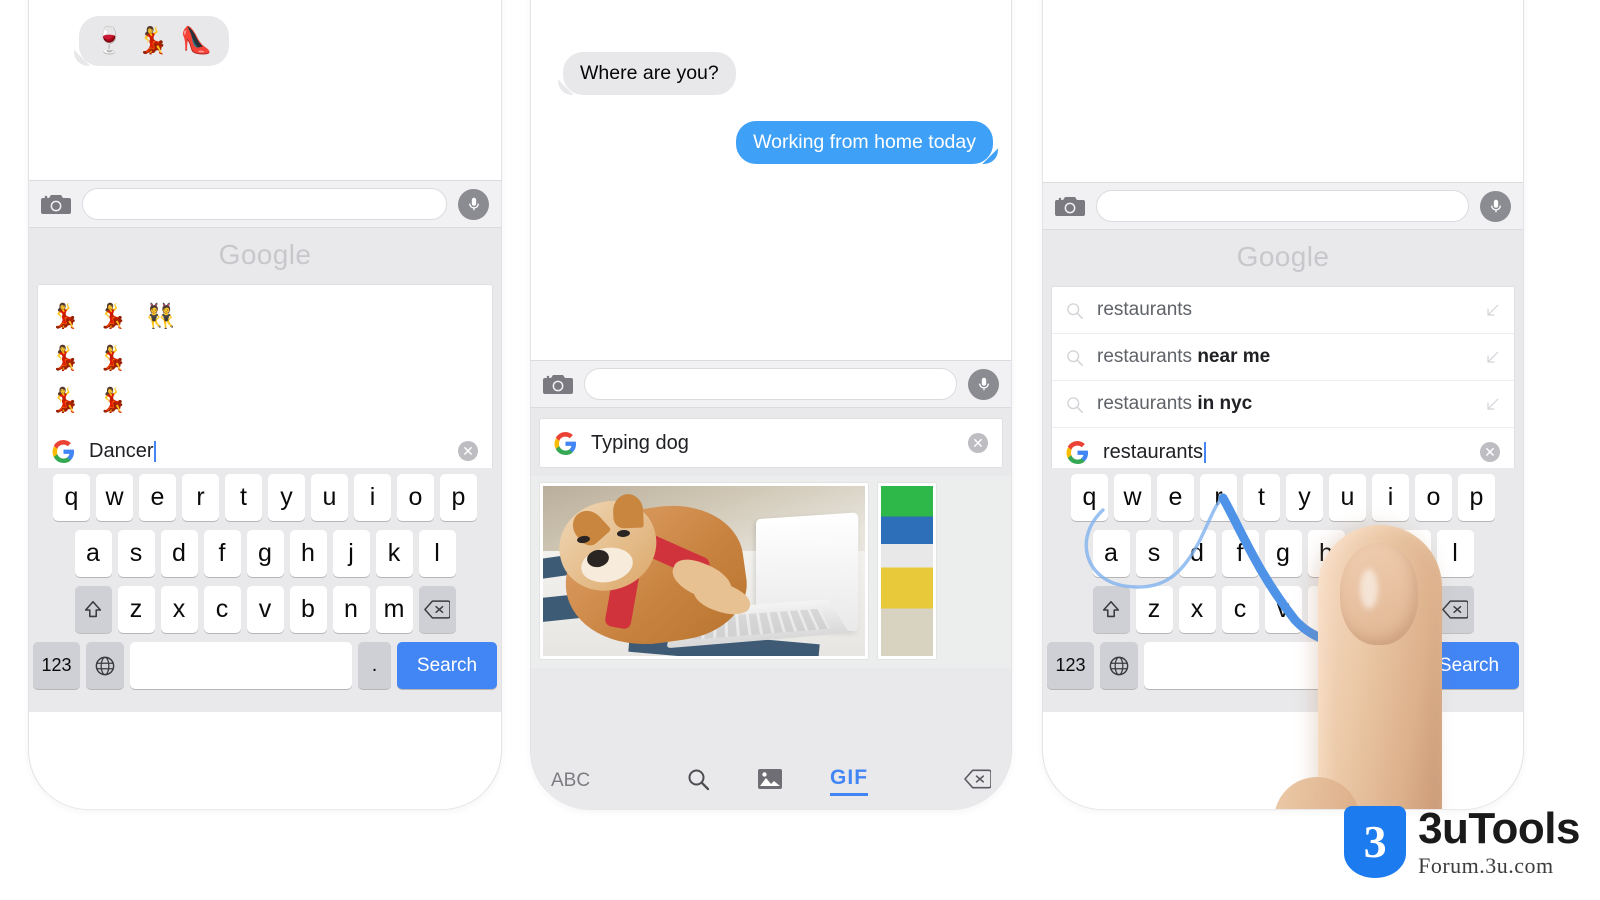 The width and height of the screenshot is (1600, 900). Describe the element at coordinates (570, 781) in the screenshot. I see `abc-button: ABC` at that location.